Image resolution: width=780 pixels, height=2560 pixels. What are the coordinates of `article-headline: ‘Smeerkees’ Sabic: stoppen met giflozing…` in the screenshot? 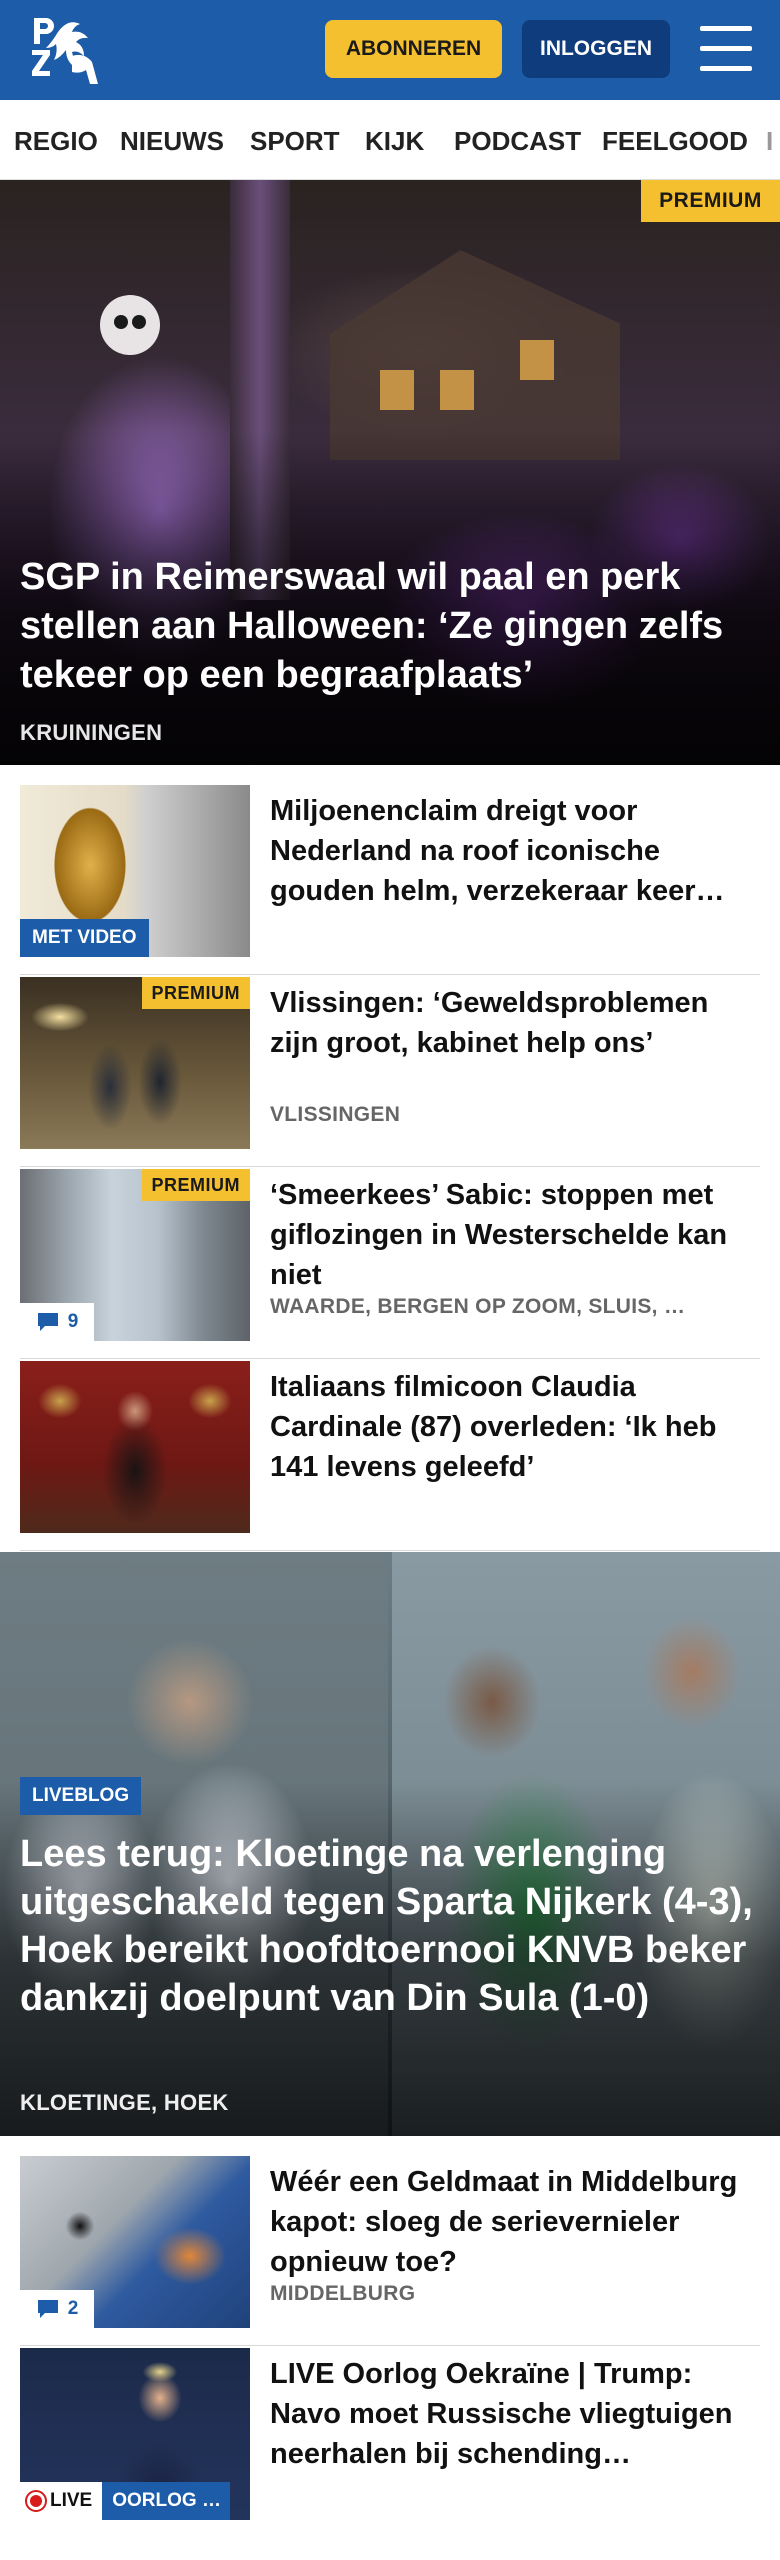 It's located at (515, 1235).